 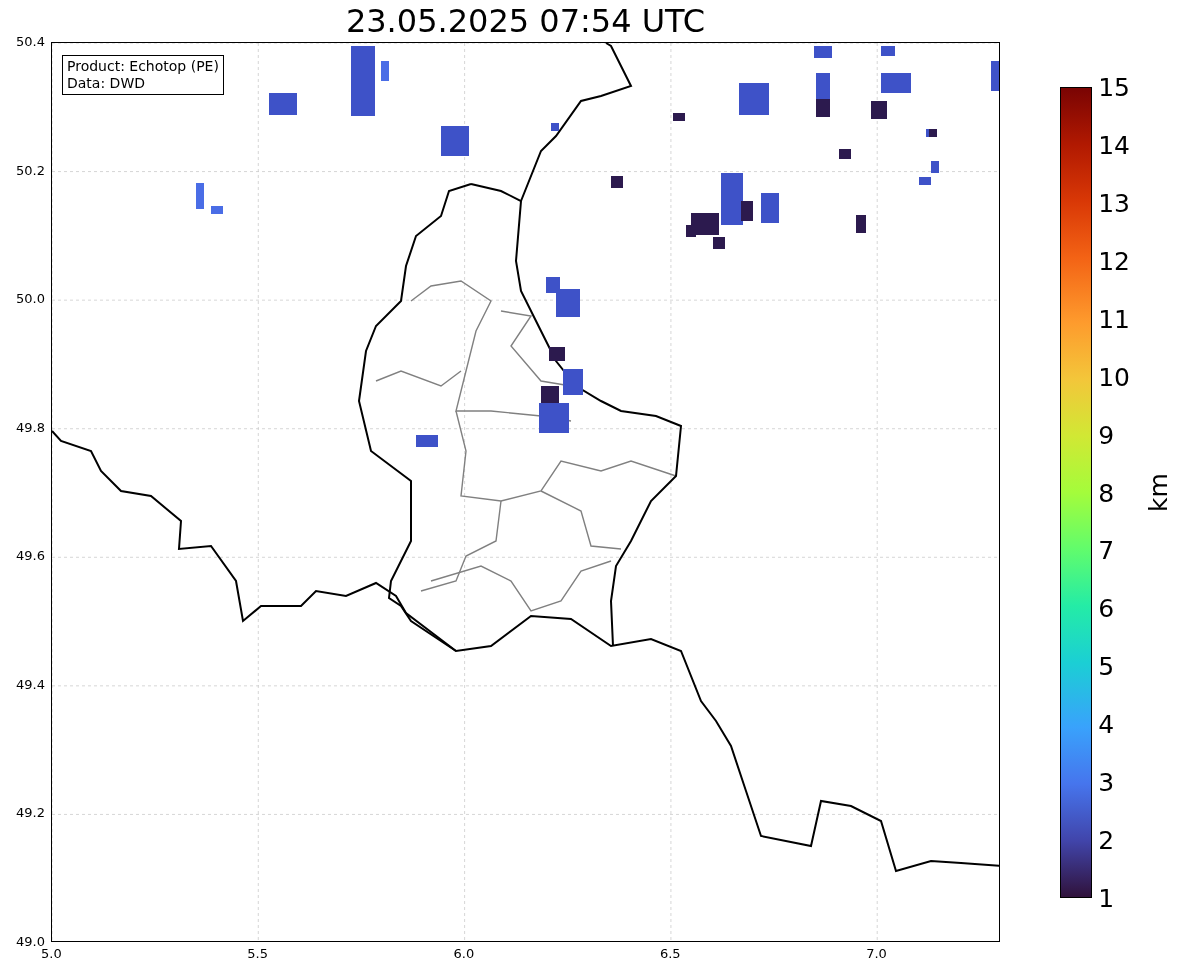 I want to click on axis-tick-label: 7.0, so click(x=876, y=953).